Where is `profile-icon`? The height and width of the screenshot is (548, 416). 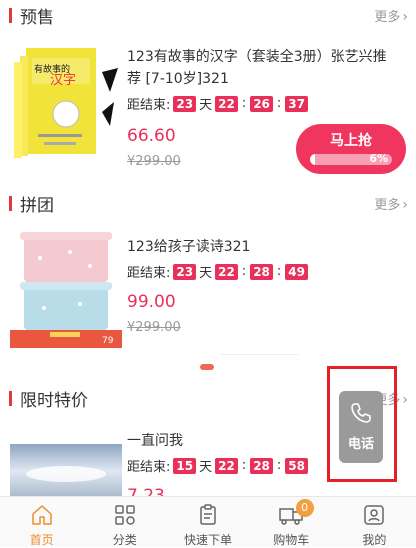 profile-icon is located at coordinates (374, 515).